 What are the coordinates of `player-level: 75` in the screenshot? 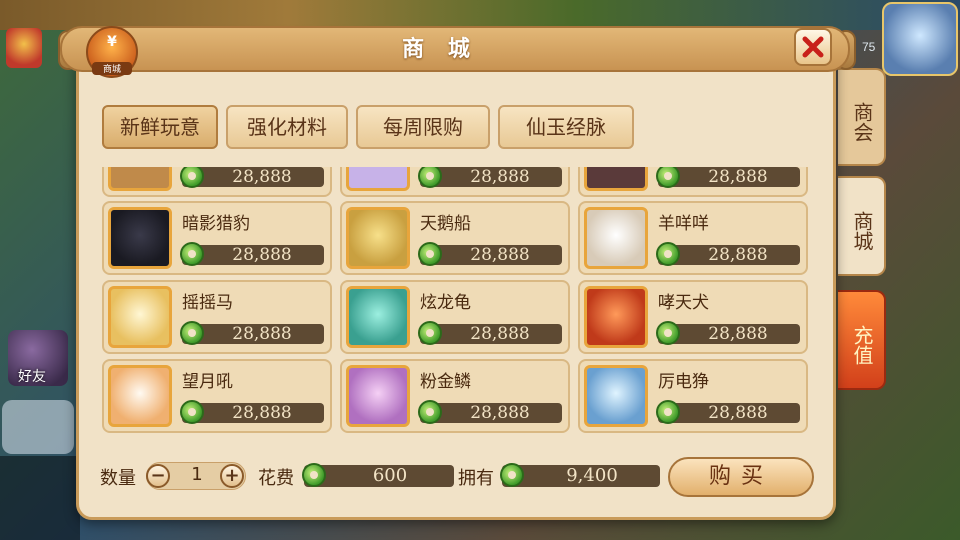 It's located at (869, 47).